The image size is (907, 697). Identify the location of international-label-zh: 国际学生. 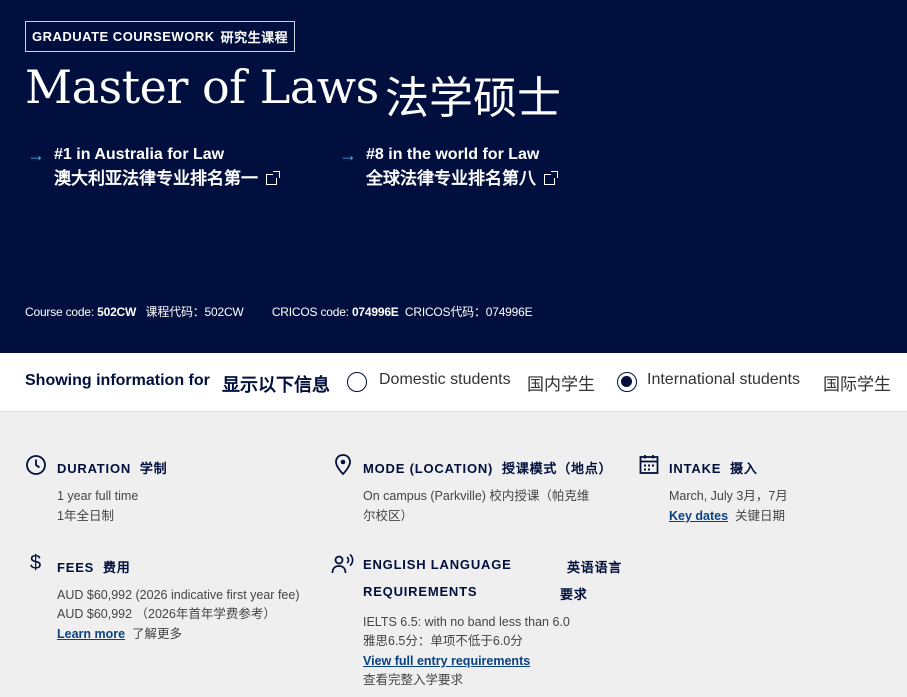
(857, 382).